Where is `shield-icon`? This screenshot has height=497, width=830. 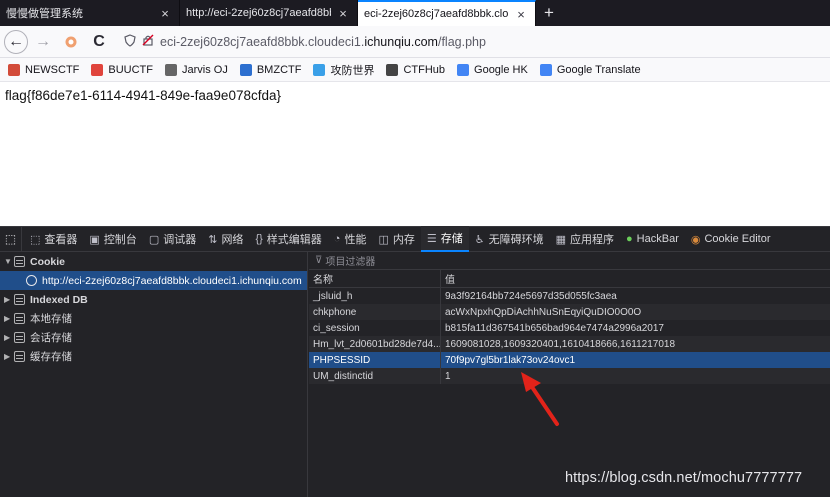 shield-icon is located at coordinates (130, 41).